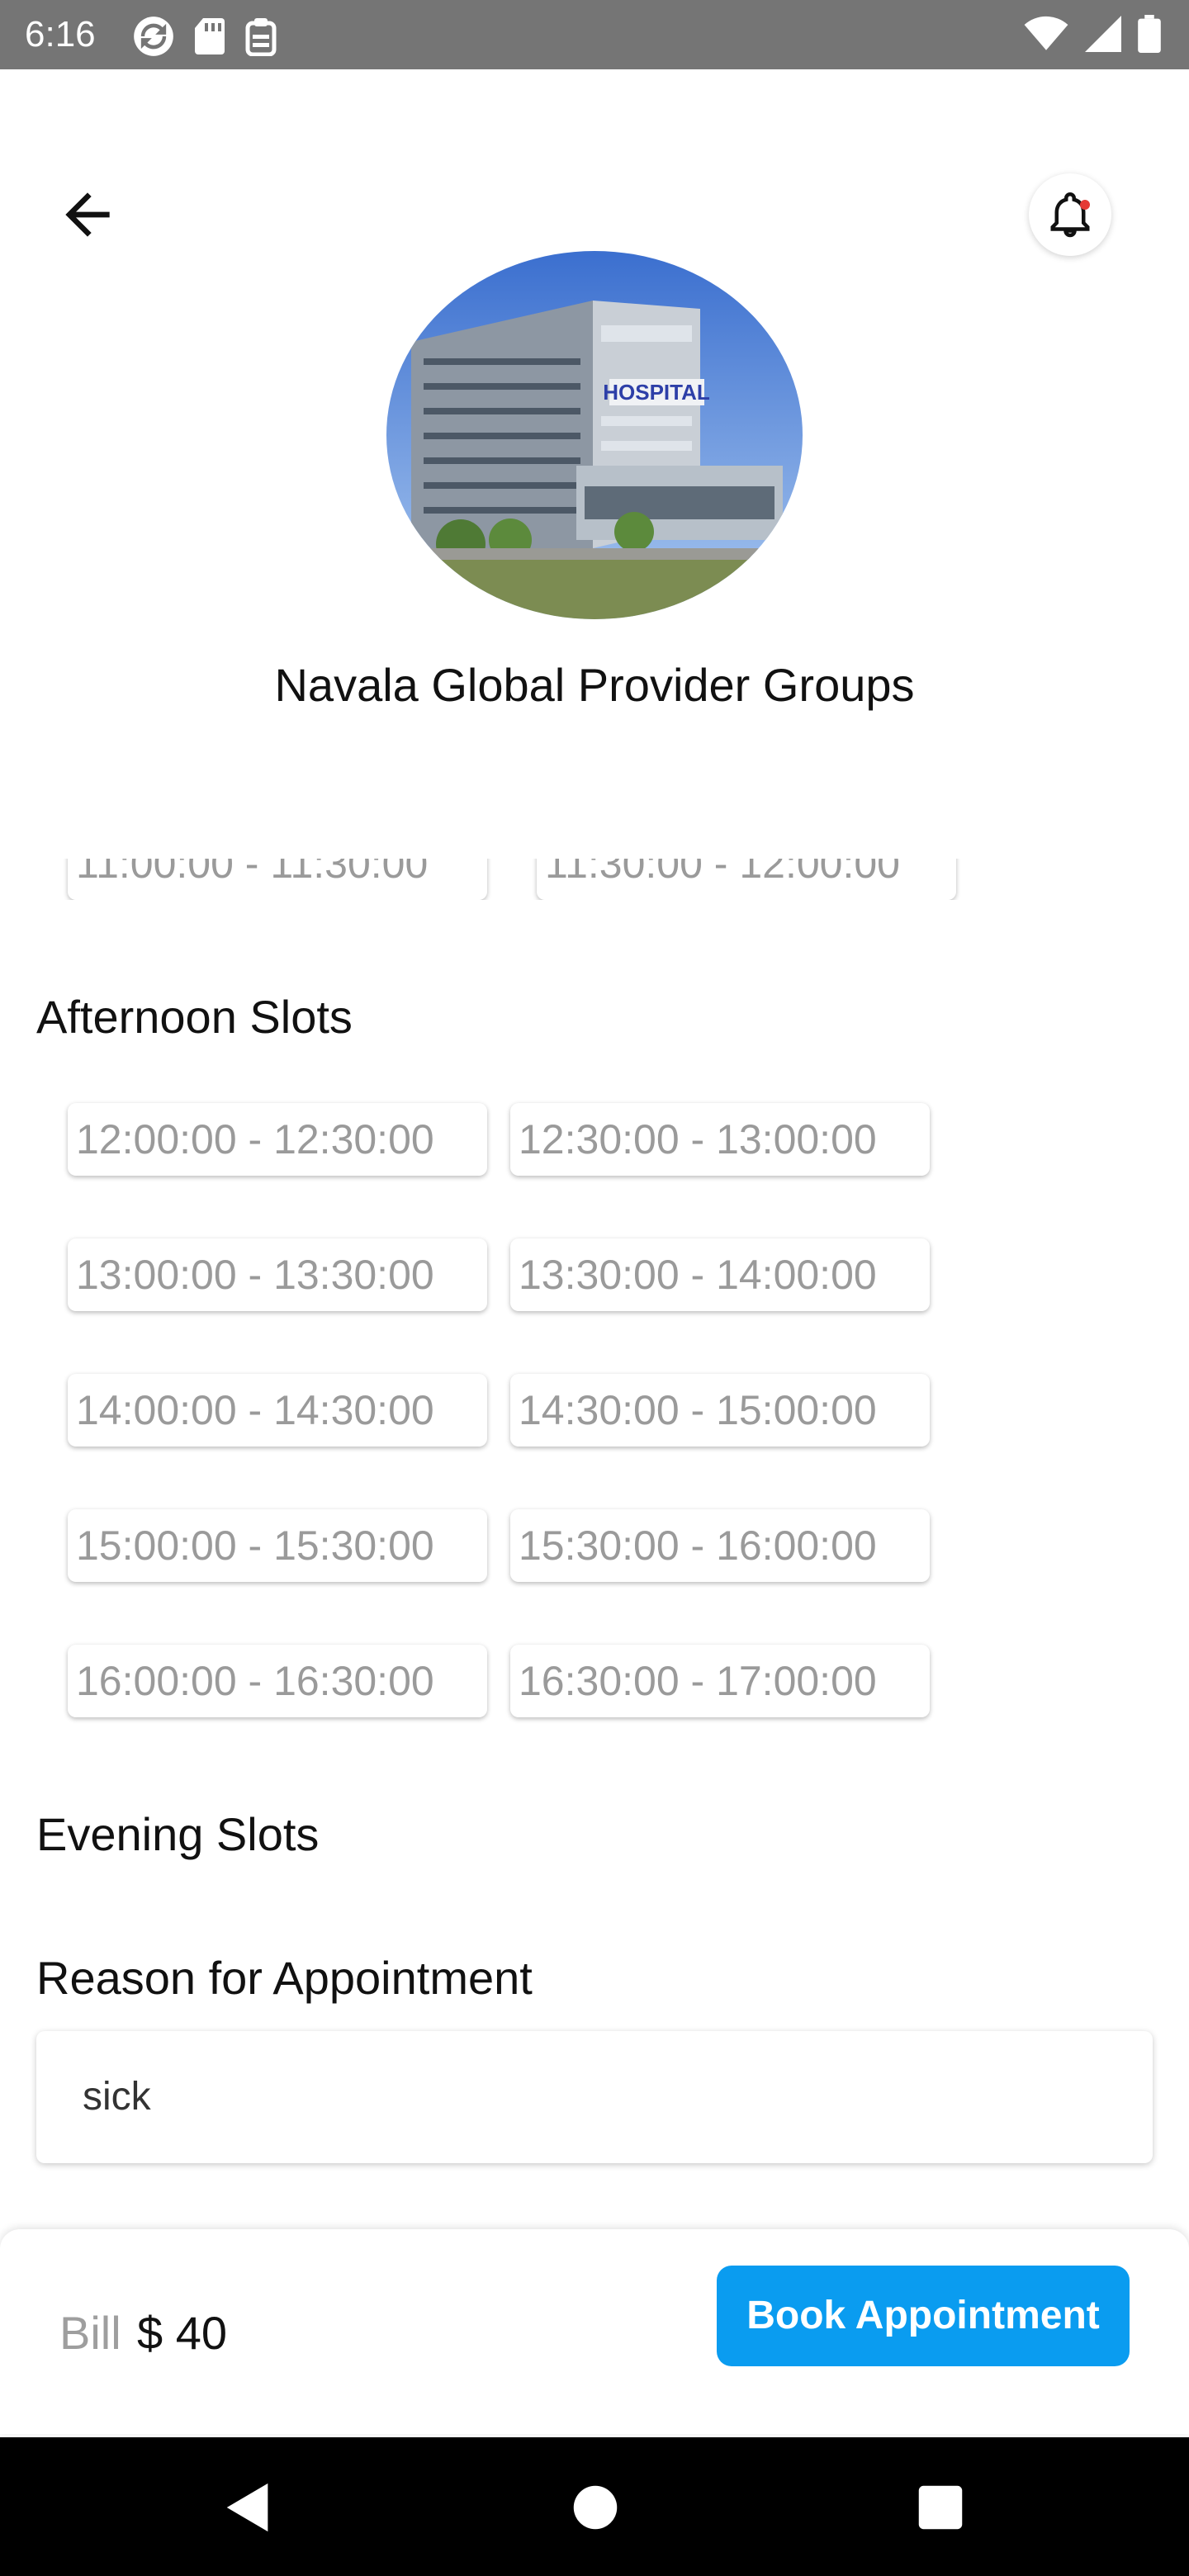  What do you see at coordinates (210, 36) in the screenshot?
I see `sd-card-icon` at bounding box center [210, 36].